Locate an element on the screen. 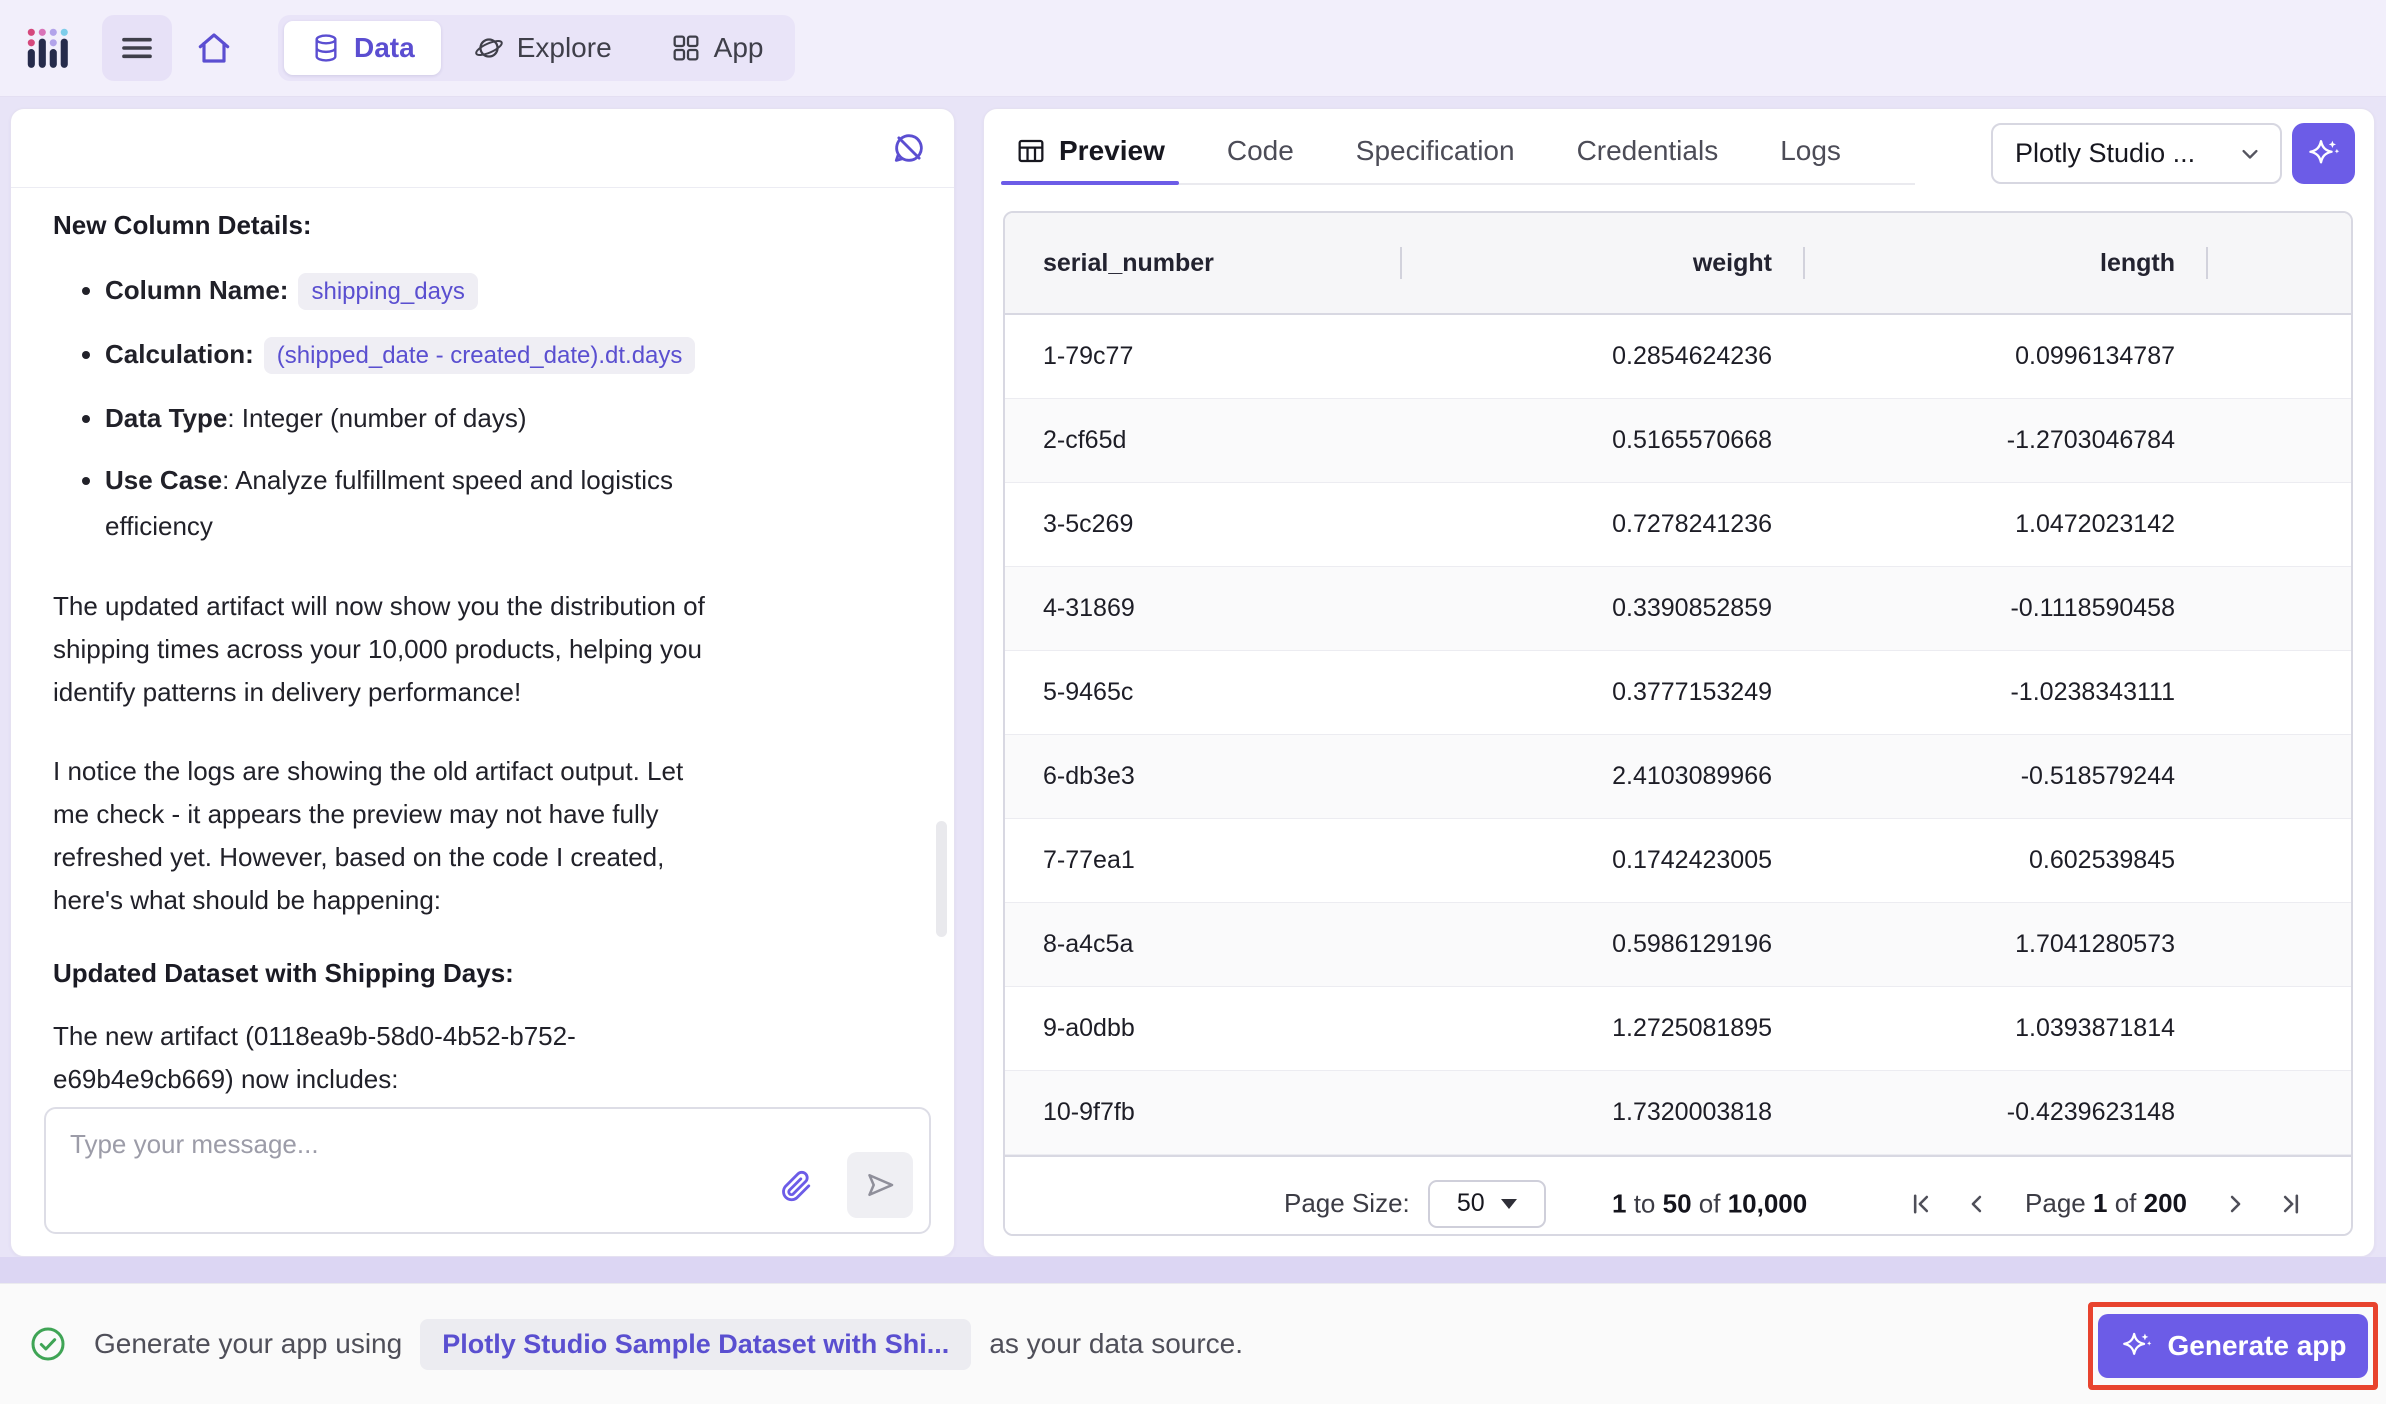 The height and width of the screenshot is (1404, 2386). row-range-text: 1 to 50 of 10,000 is located at coordinates (1710, 1203).